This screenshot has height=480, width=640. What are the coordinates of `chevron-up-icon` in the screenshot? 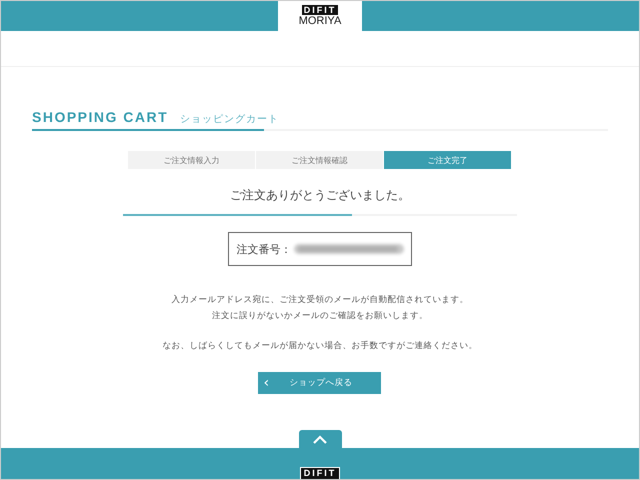 It's located at (320, 439).